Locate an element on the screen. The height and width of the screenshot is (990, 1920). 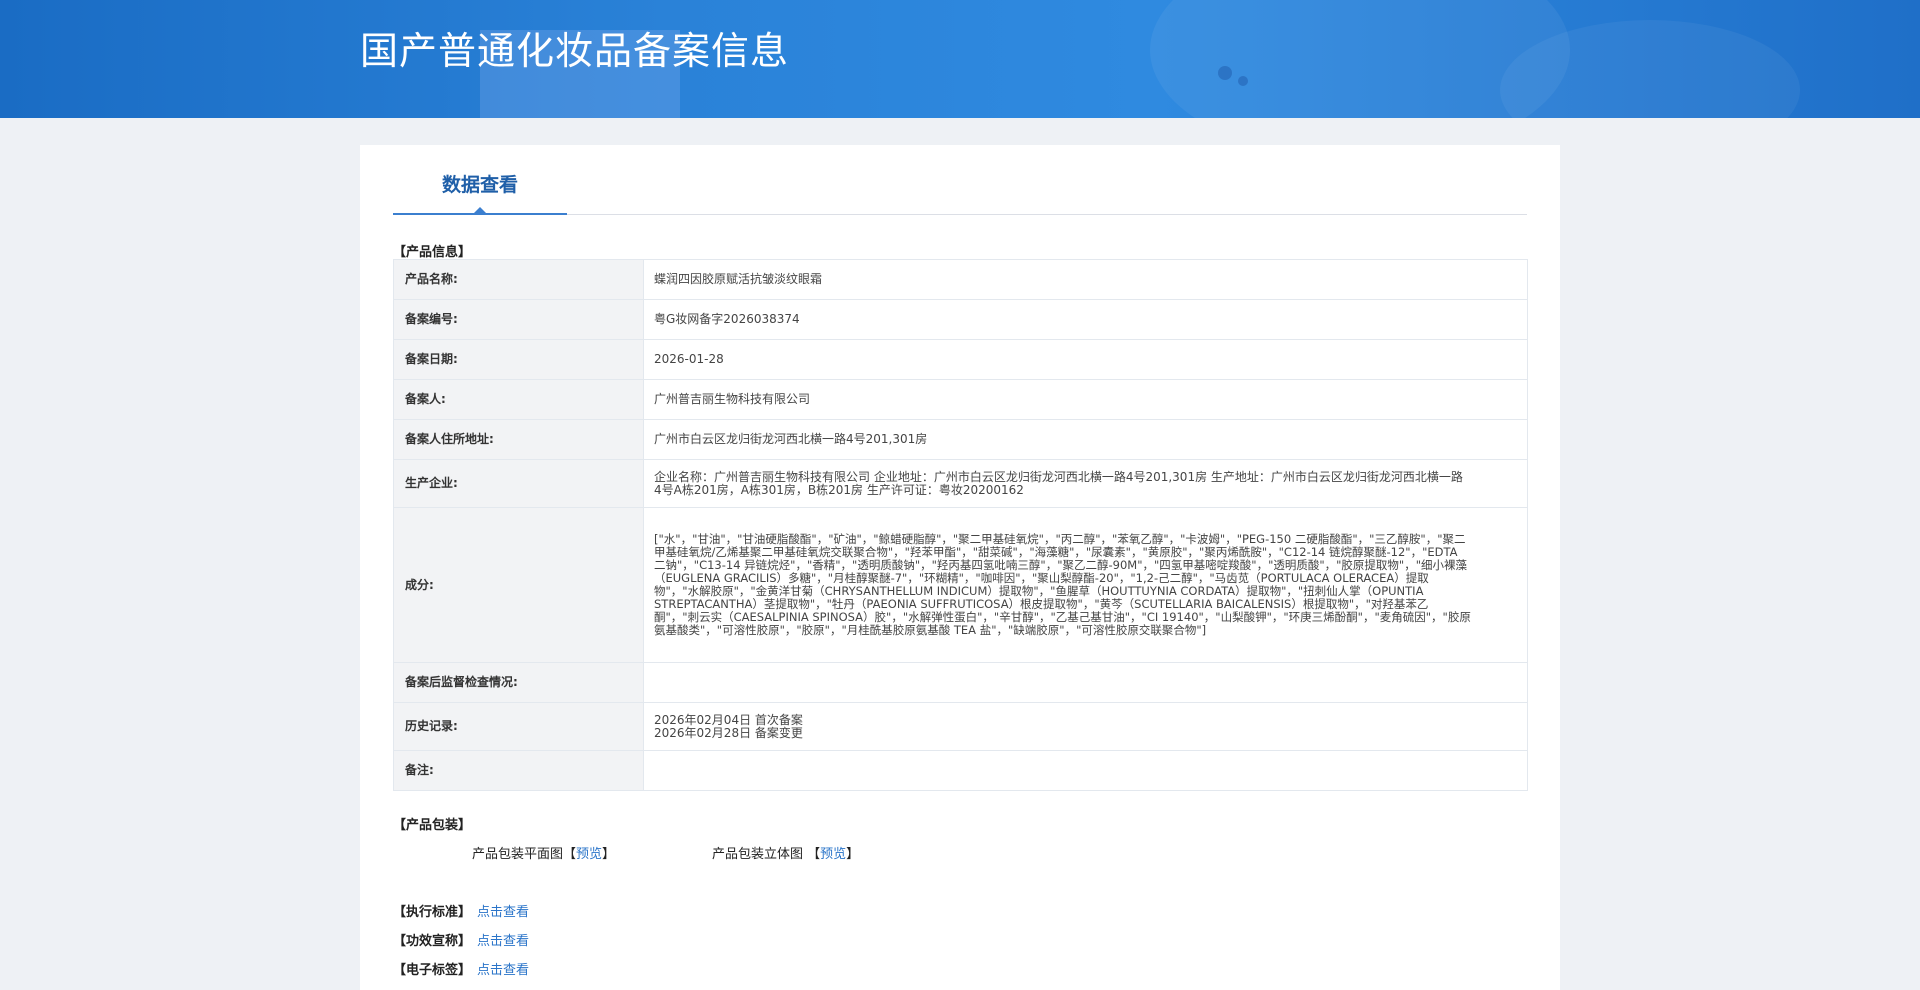
page-title: 国产普通化妆品备案信息 is located at coordinates (575, 51).